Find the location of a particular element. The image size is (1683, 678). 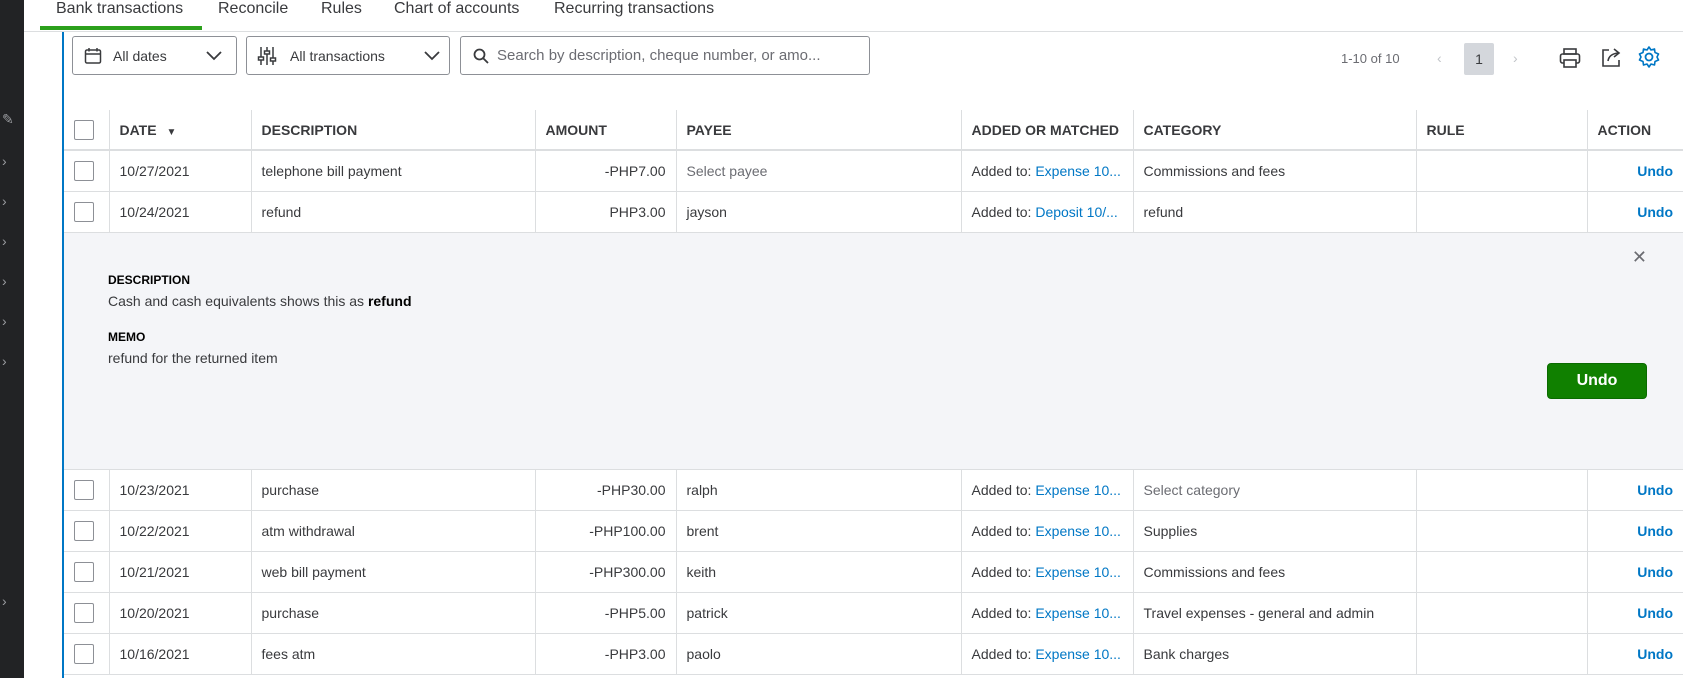

sort-desc-icon: ▼ is located at coordinates (171, 132).